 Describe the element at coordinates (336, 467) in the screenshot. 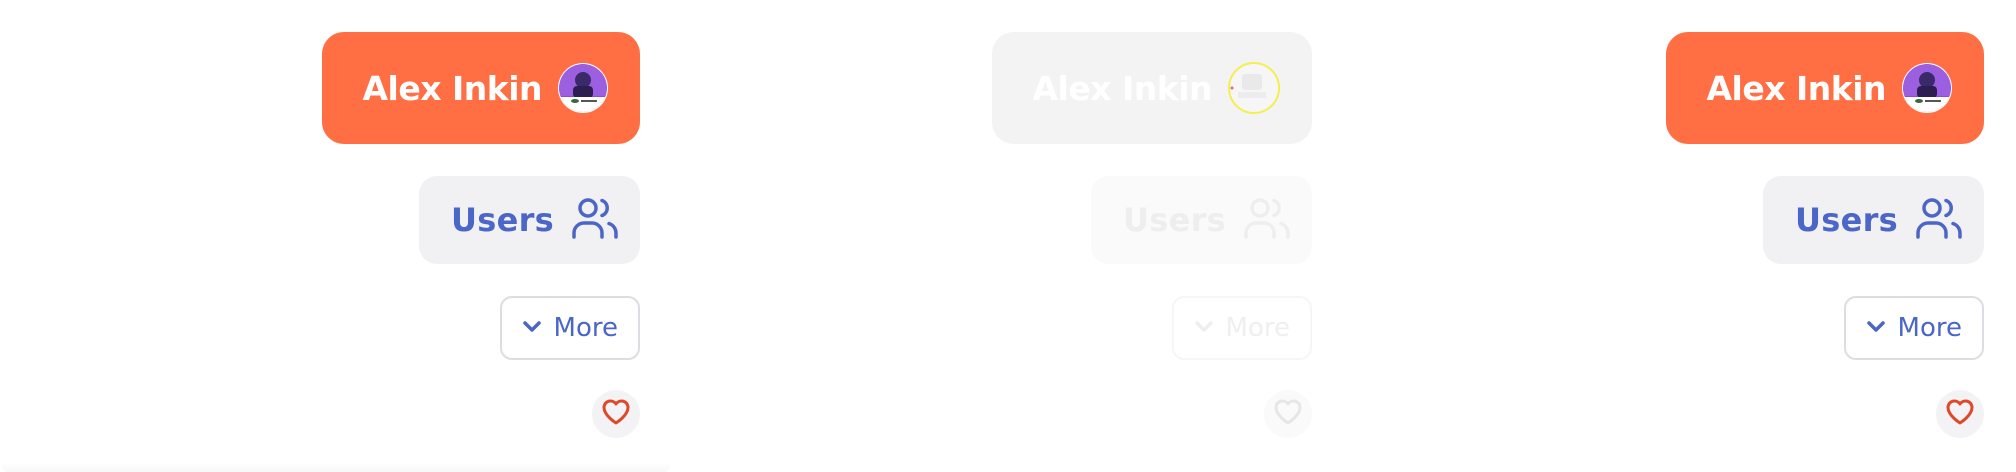

I see `panel-shadow` at that location.